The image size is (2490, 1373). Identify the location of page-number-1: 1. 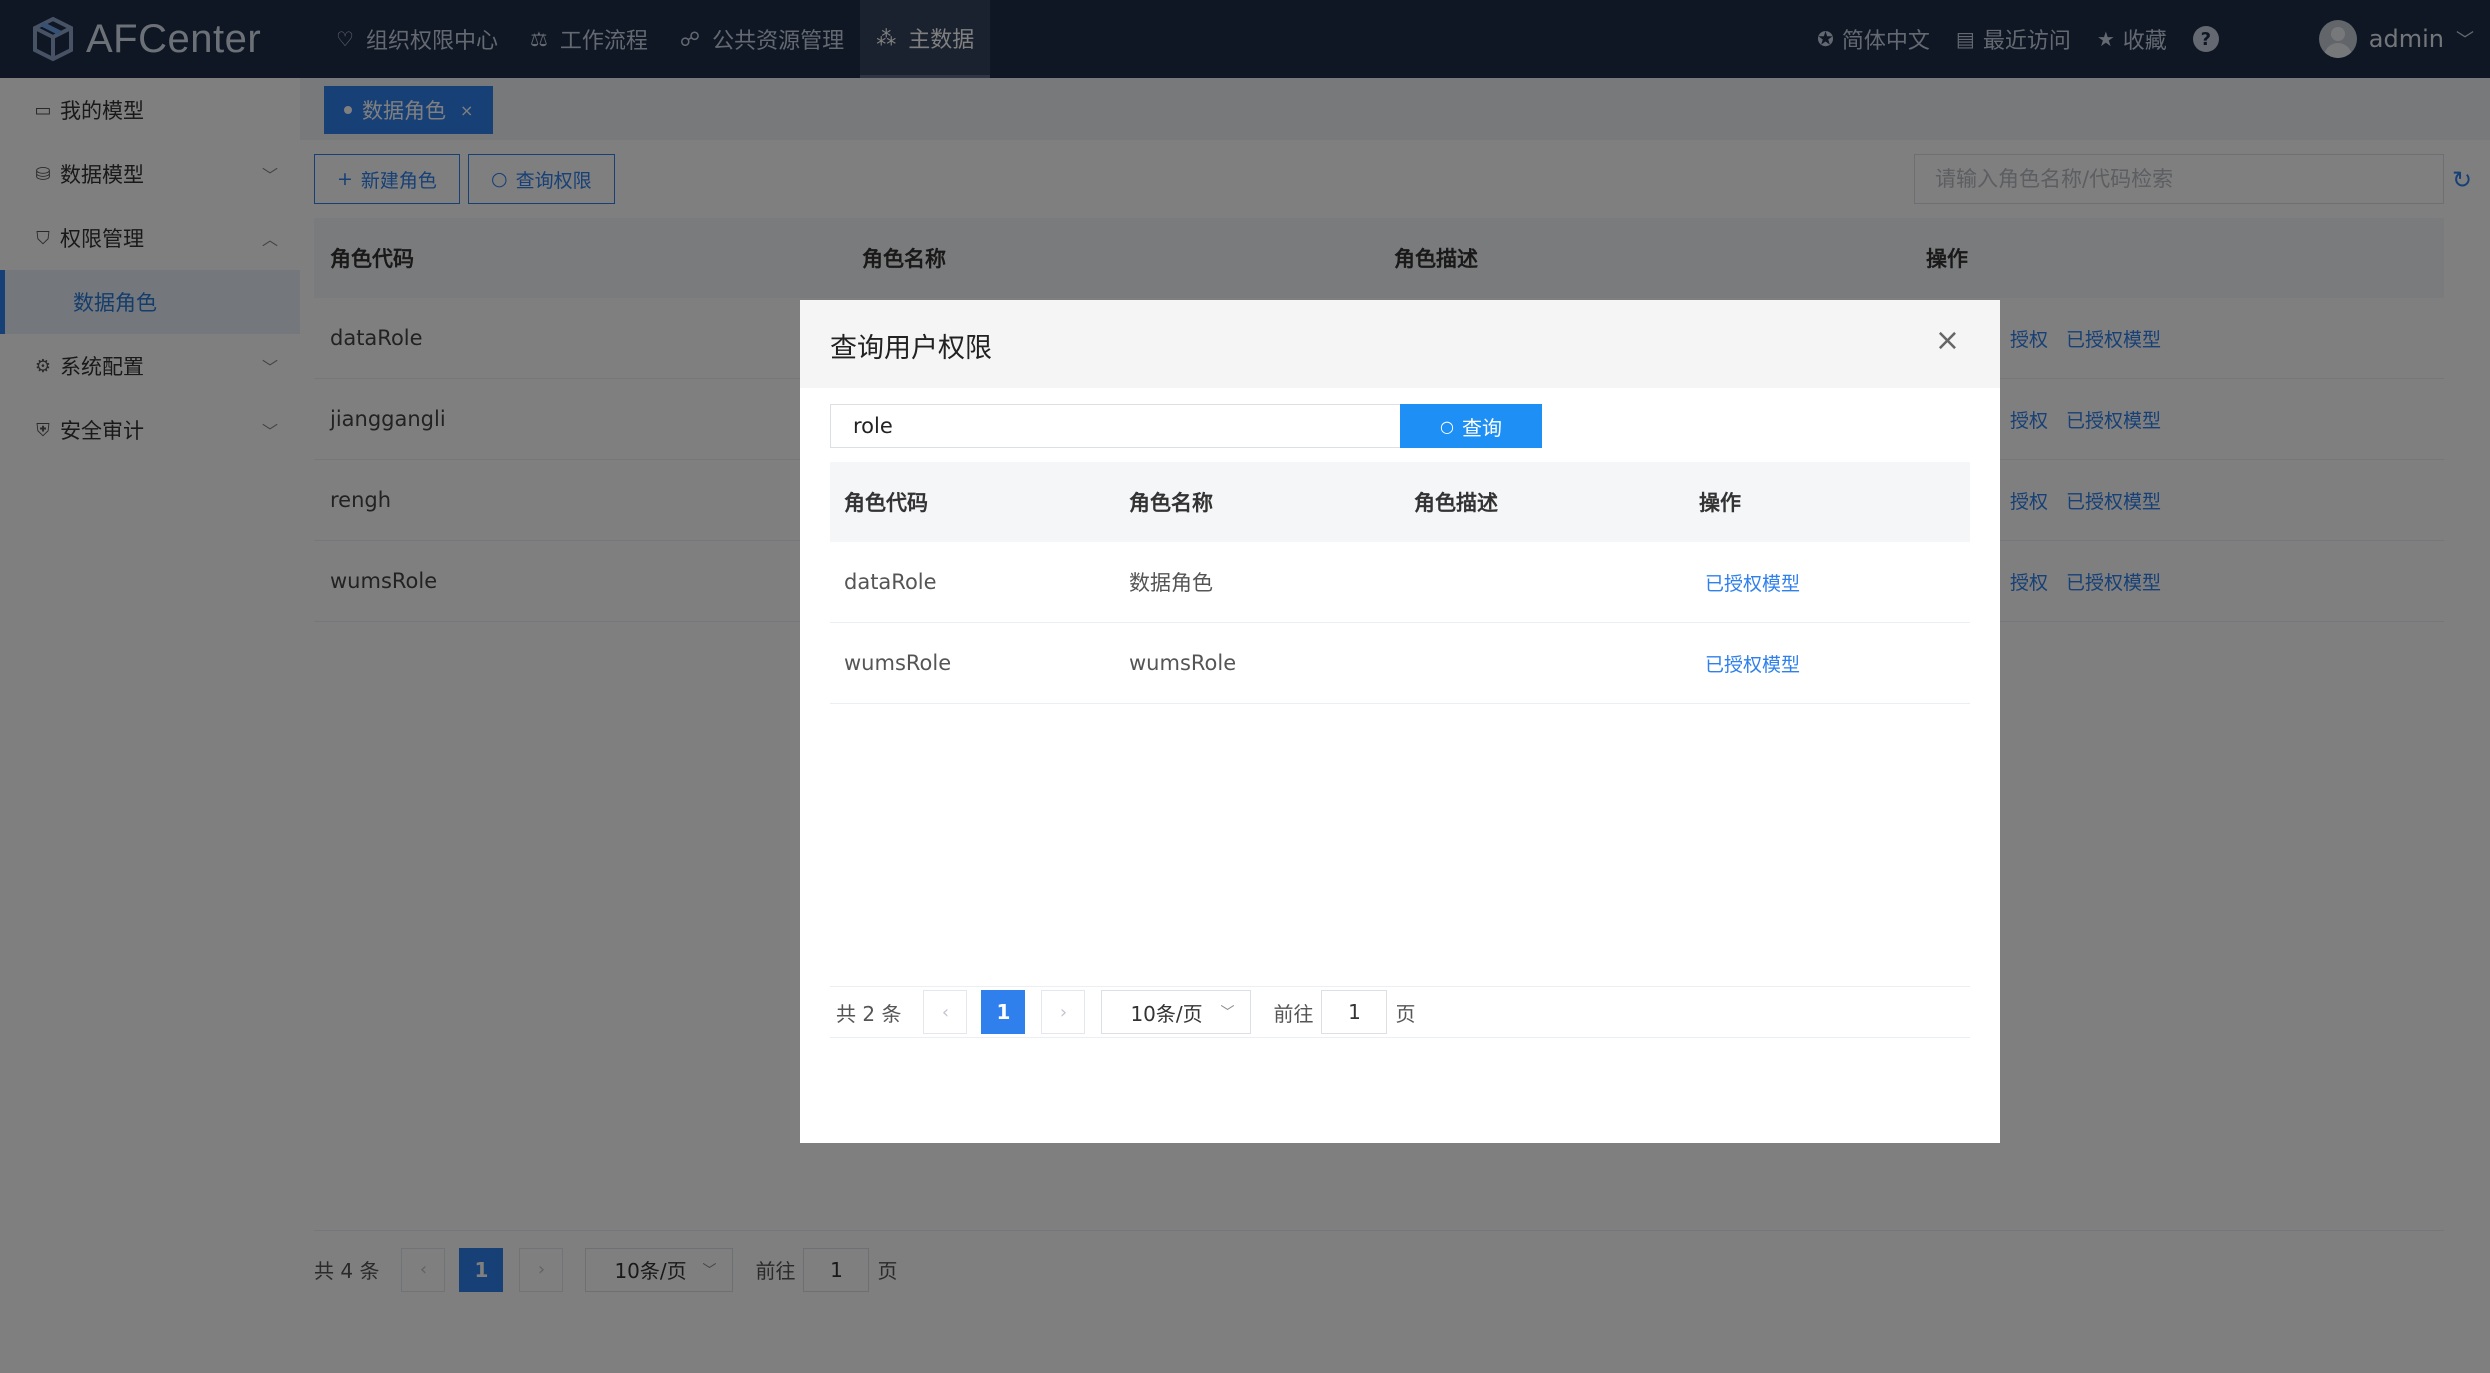
(1003, 1012).